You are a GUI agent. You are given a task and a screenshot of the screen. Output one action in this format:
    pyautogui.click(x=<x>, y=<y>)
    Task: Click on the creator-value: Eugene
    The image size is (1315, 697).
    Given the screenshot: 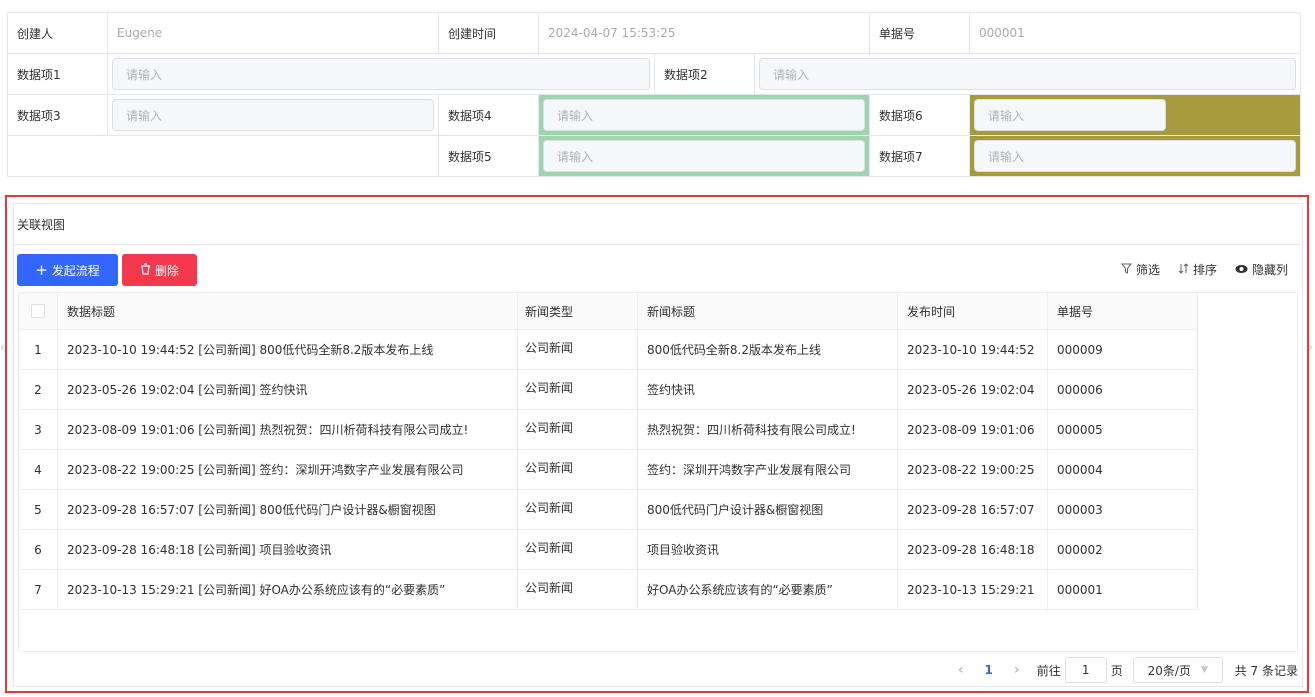 What is the action you would take?
    pyautogui.click(x=140, y=33)
    